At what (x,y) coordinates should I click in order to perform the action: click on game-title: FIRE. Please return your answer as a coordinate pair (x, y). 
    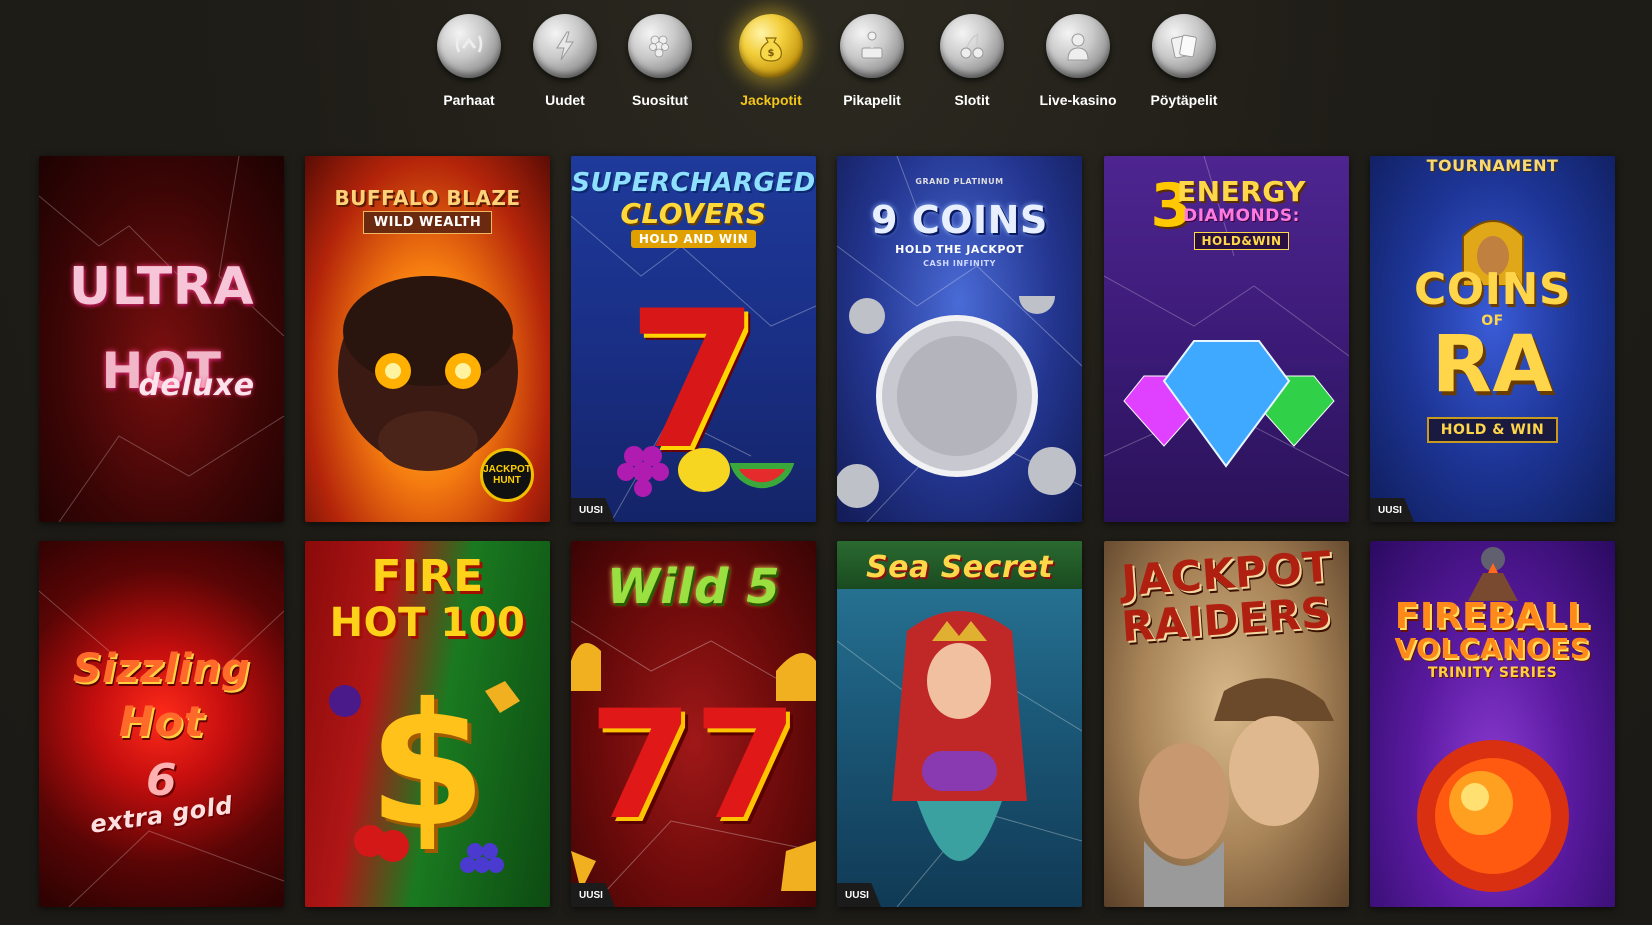
    Looking at the image, I should click on (427, 576).